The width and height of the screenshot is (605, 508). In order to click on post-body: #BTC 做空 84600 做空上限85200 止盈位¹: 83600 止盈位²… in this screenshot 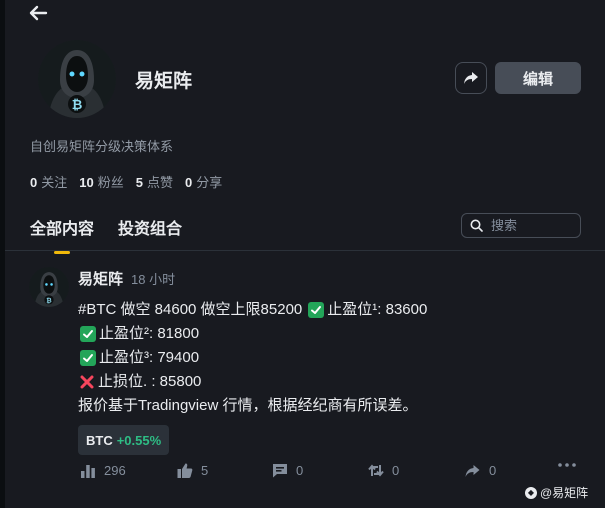, I will do `click(252, 358)`.